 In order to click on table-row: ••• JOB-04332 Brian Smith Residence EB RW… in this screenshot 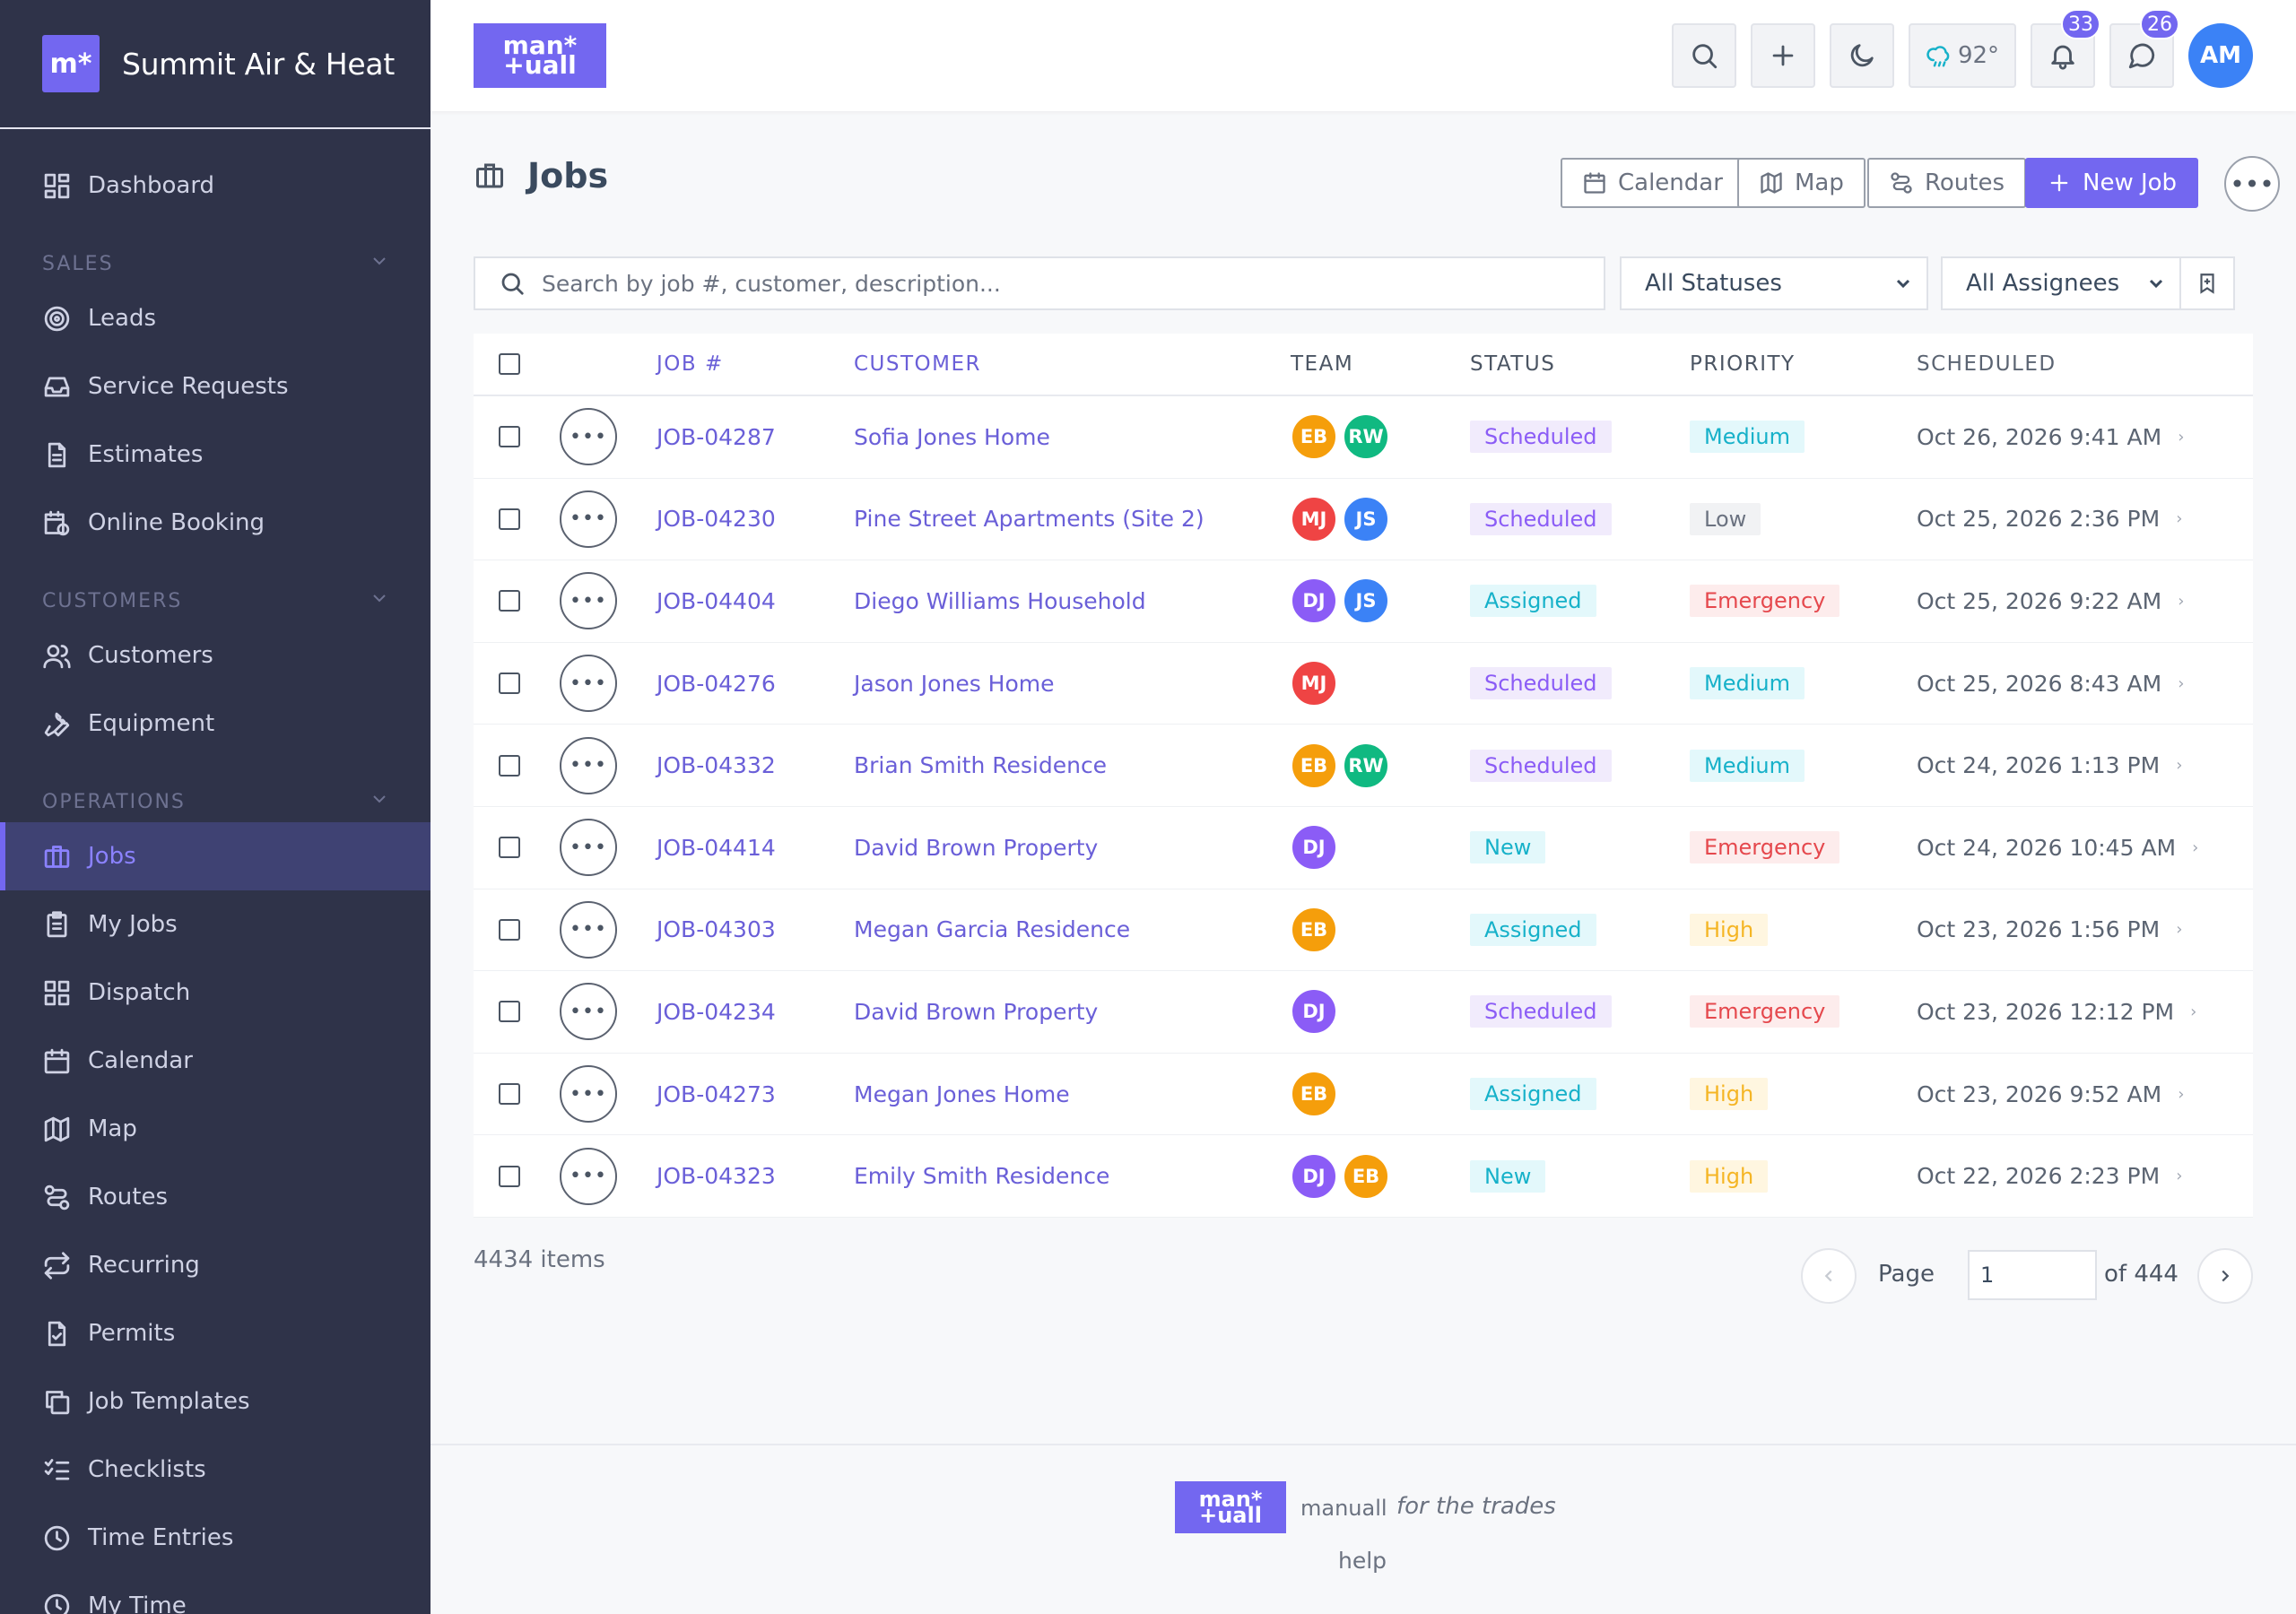, I will do `click(1363, 766)`.